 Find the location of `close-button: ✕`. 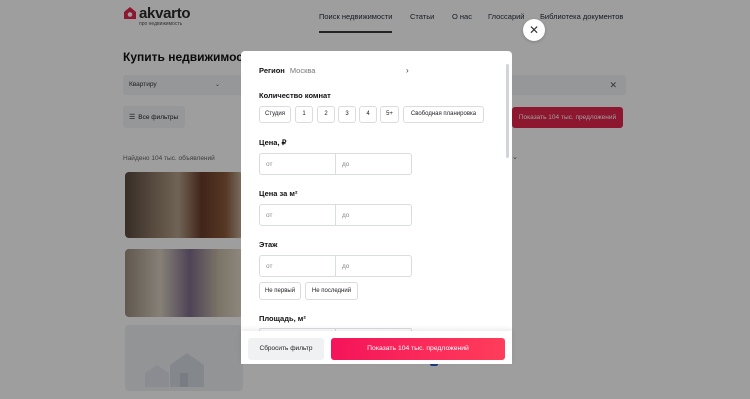

close-button: ✕ is located at coordinates (534, 30).